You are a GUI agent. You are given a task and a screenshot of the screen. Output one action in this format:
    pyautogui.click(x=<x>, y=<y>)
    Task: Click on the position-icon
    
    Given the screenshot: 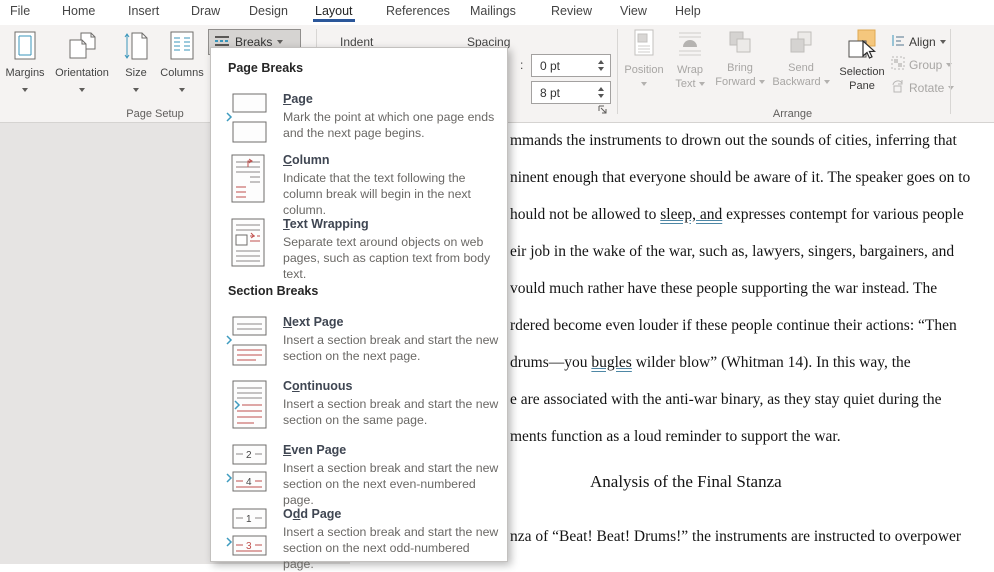 What is the action you would take?
    pyautogui.click(x=644, y=45)
    